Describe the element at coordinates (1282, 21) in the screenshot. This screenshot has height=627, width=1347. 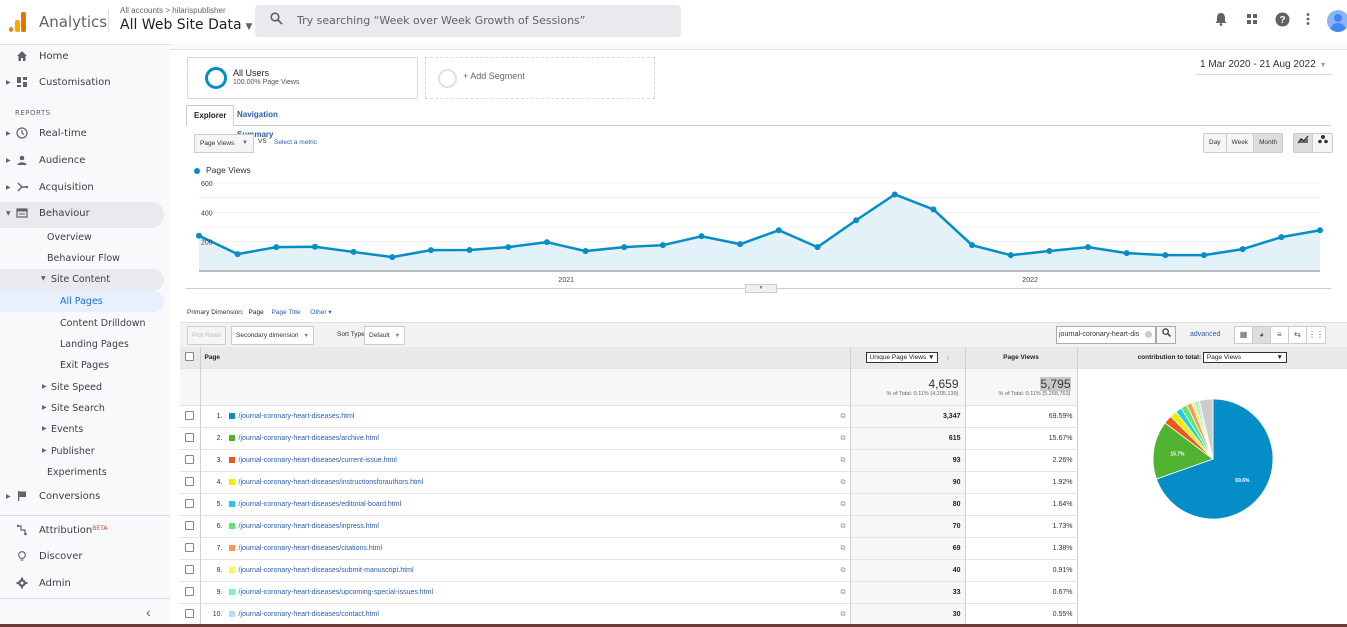
I see `help-icon: ?` at that location.